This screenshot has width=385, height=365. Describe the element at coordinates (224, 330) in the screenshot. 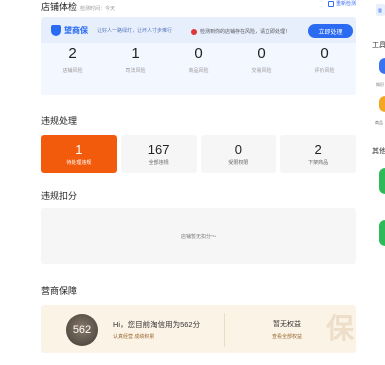

I see `divider` at that location.